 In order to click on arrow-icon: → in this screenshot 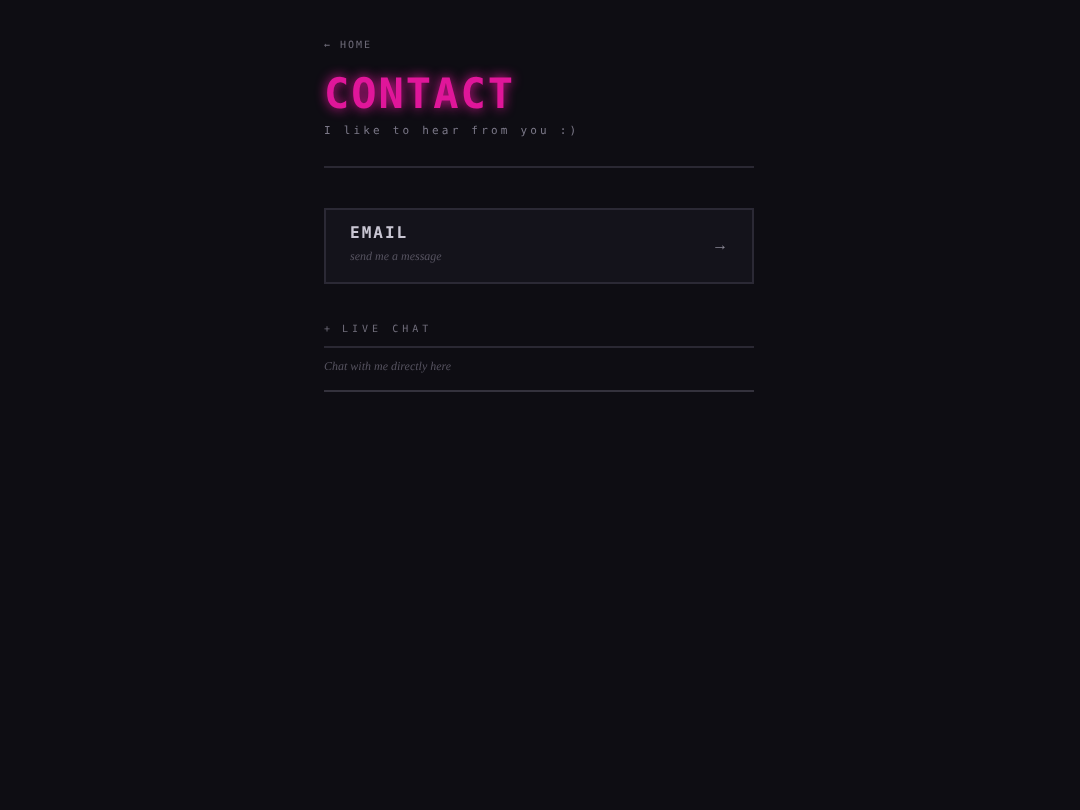, I will do `click(720, 245)`.